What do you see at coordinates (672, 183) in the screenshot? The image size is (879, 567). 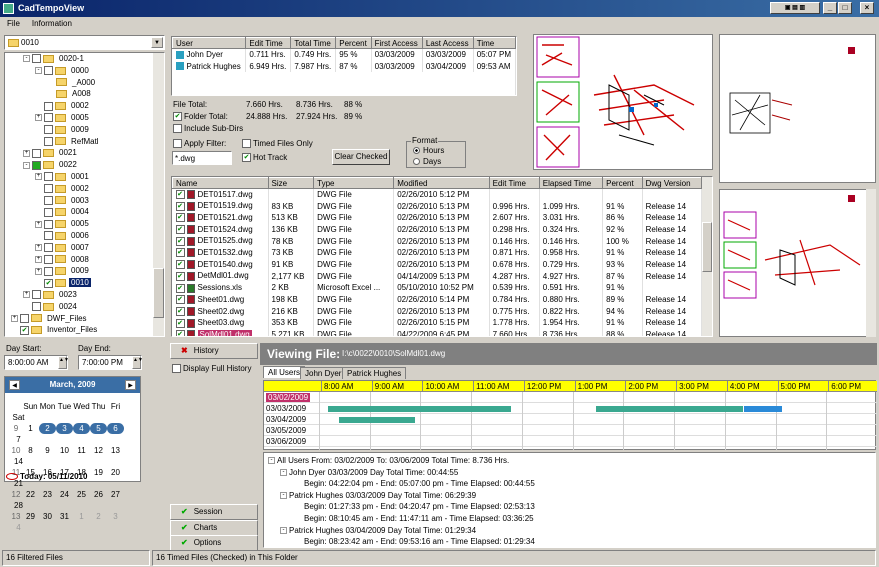 I see `files-col-header: Dwg Version` at bounding box center [672, 183].